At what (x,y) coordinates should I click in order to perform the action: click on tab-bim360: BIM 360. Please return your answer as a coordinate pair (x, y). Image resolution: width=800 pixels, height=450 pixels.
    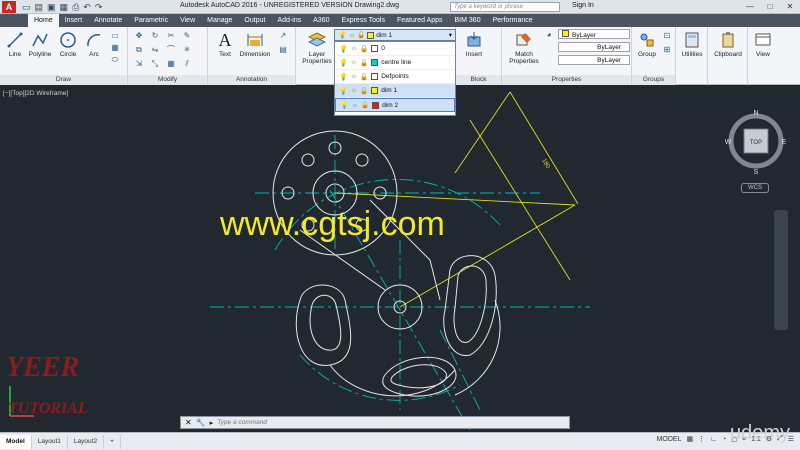
    Looking at the image, I should click on (468, 20).